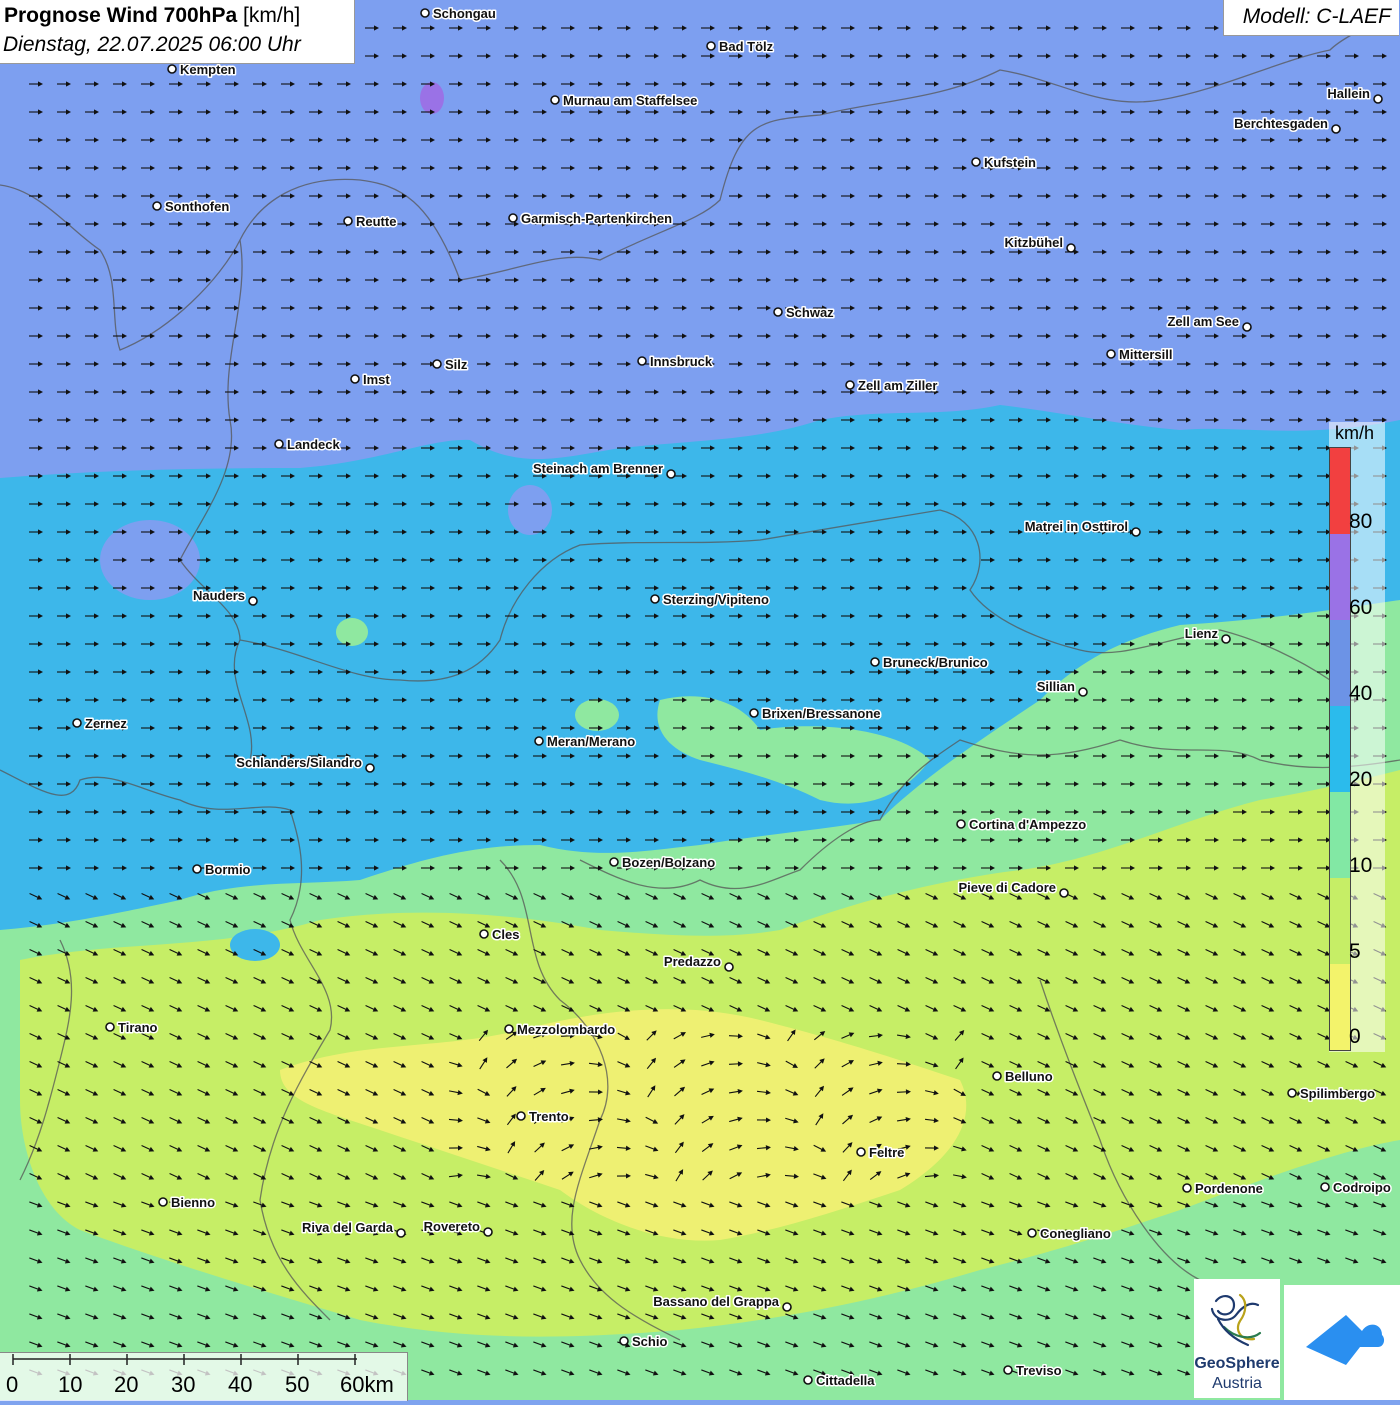 The image size is (1400, 1405). Describe the element at coordinates (1229, 1188) in the screenshot. I see `city-label: Pordenone` at that location.